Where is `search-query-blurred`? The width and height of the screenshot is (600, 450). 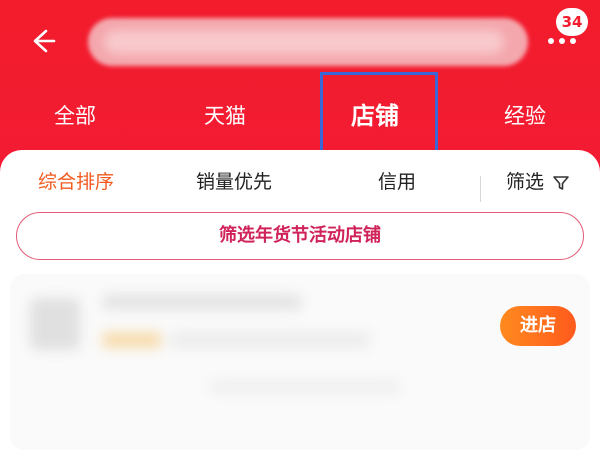
search-query-blurred is located at coordinates (304, 42).